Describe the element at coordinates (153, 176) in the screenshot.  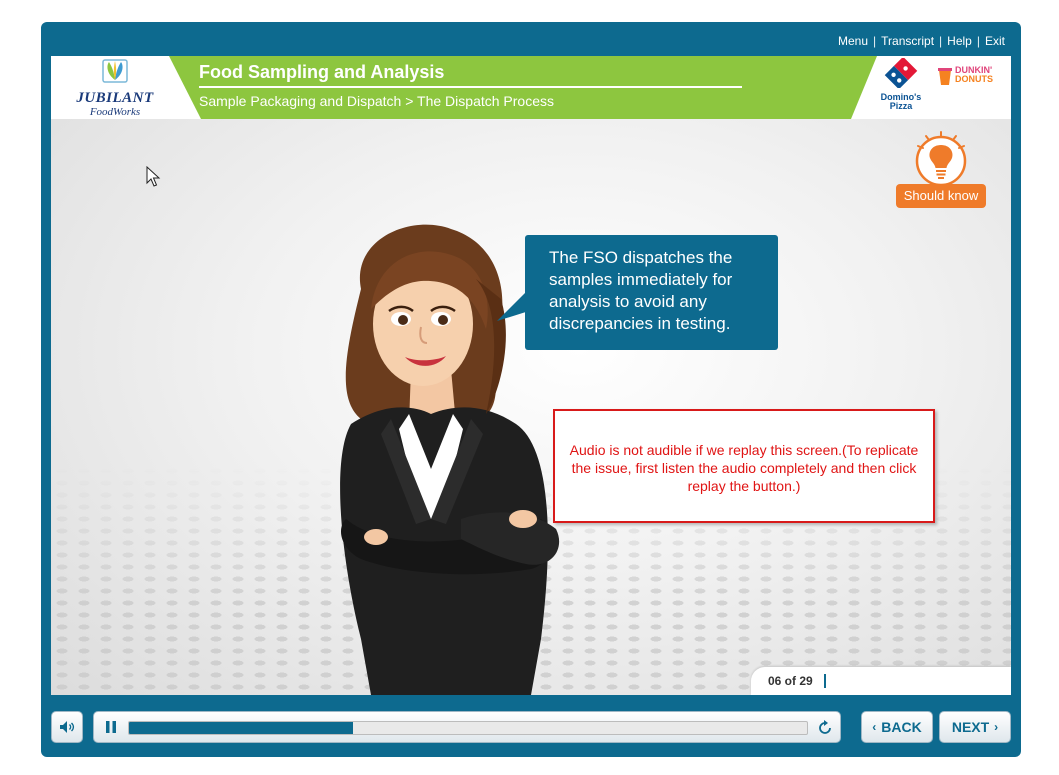
I see `mouse-pointer-icon` at that location.